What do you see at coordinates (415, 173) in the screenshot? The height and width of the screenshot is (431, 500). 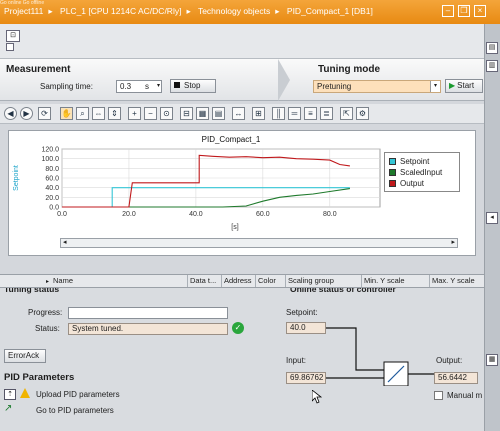 I see `legend-item-scaledinput: ScaledInput` at bounding box center [415, 173].